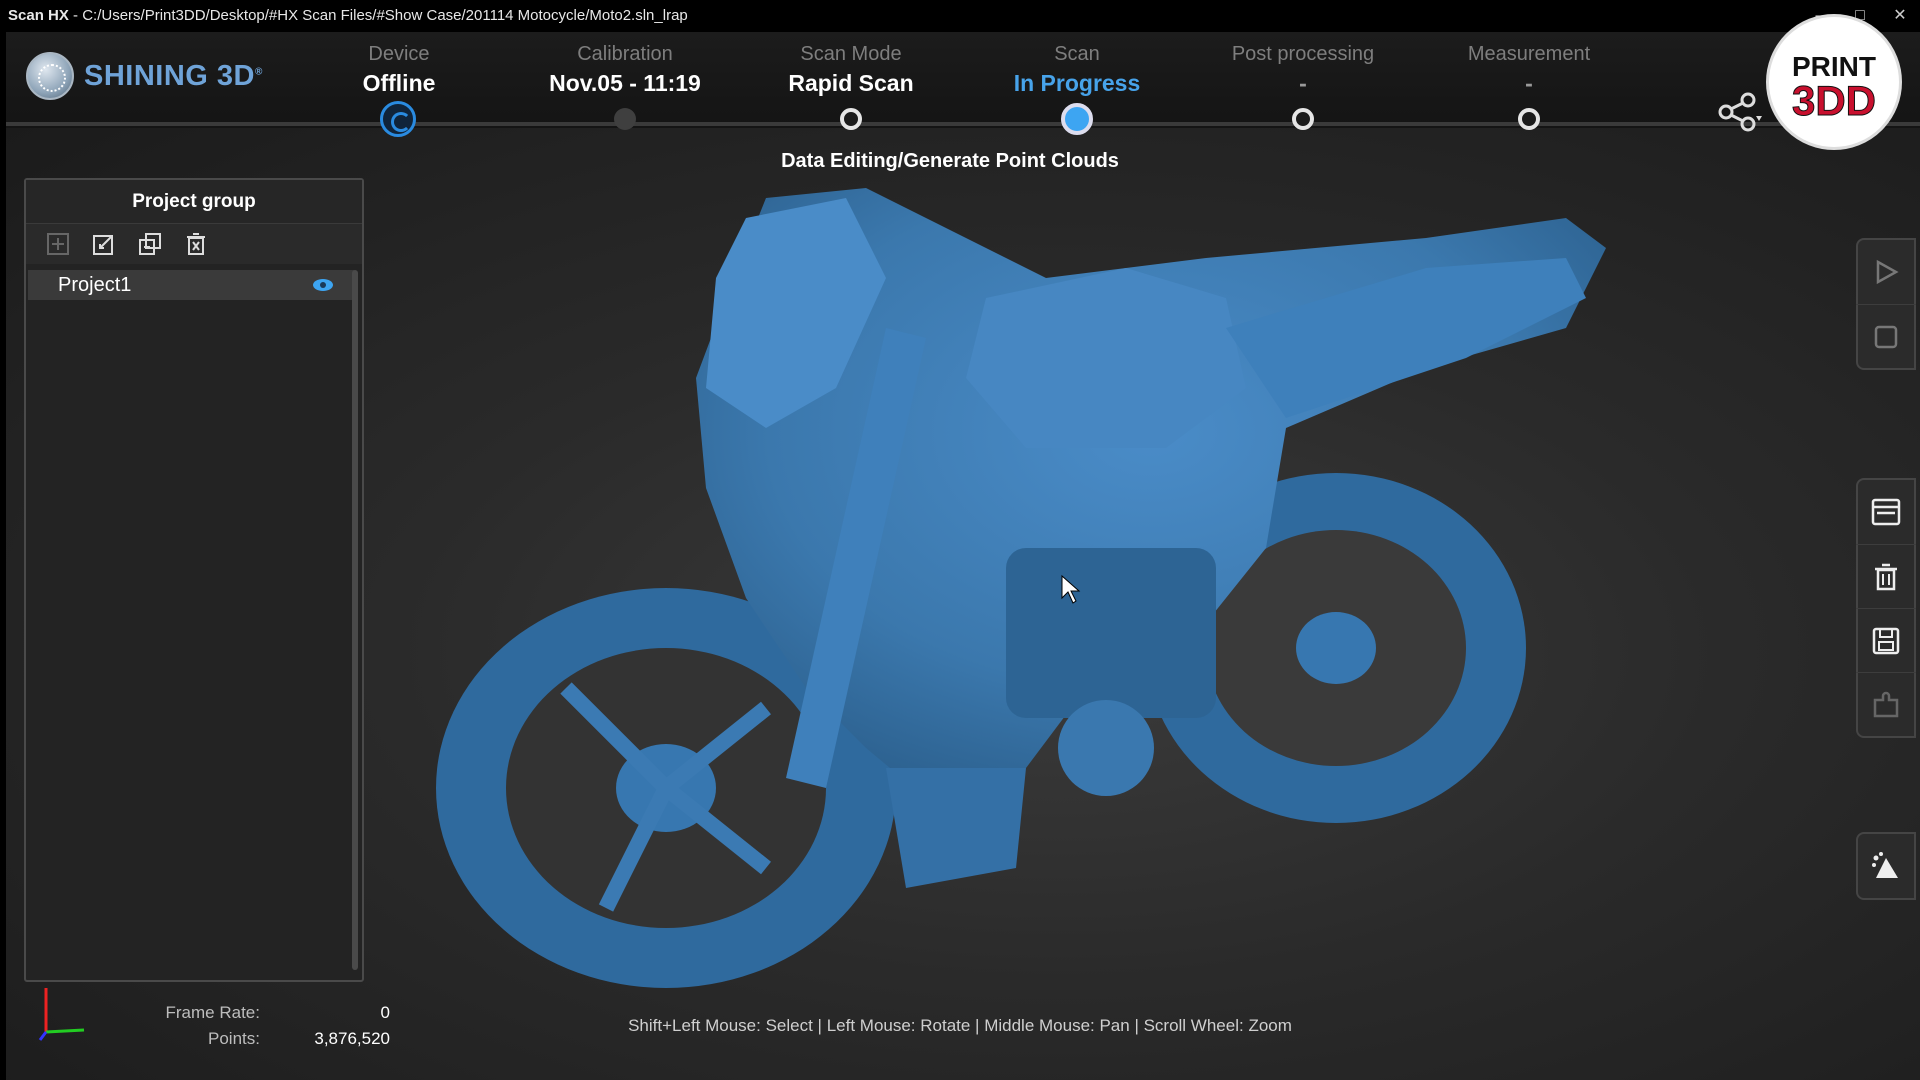 The image size is (1920, 1080). What do you see at coordinates (104, 244) in the screenshot?
I see `import-icon` at bounding box center [104, 244].